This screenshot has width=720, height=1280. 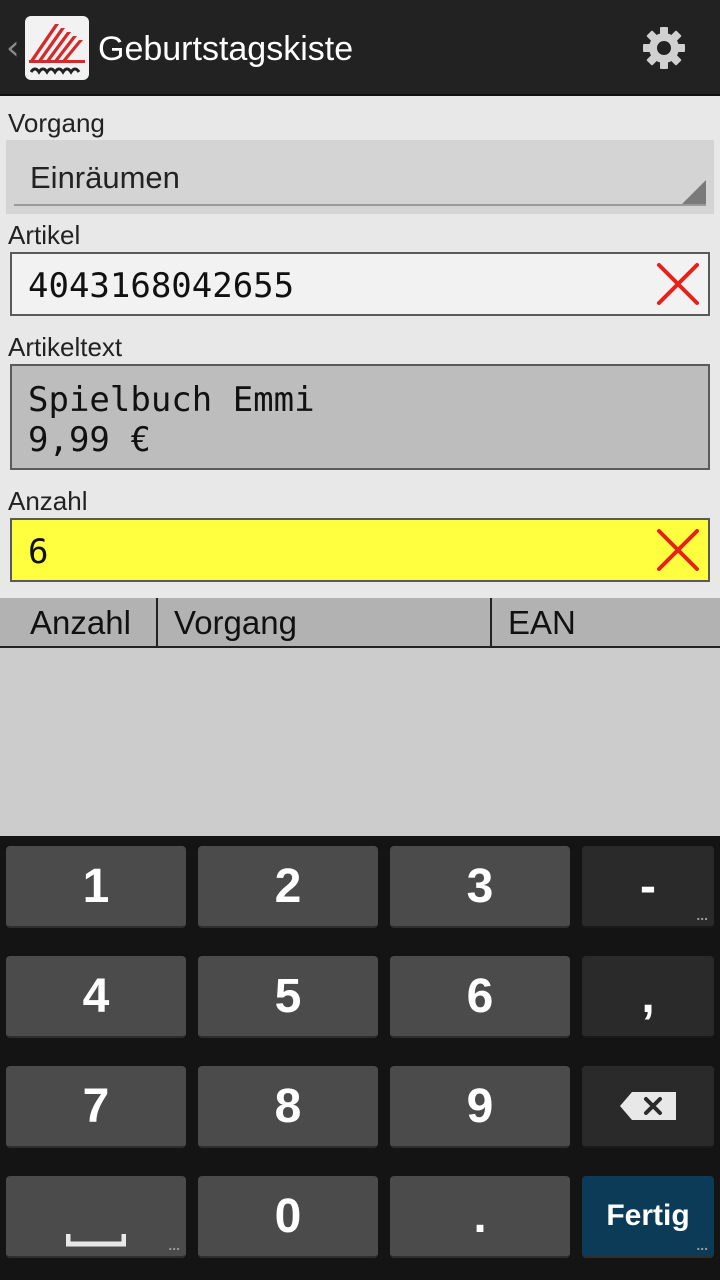 I want to click on table-body, so click(x=360, y=742).